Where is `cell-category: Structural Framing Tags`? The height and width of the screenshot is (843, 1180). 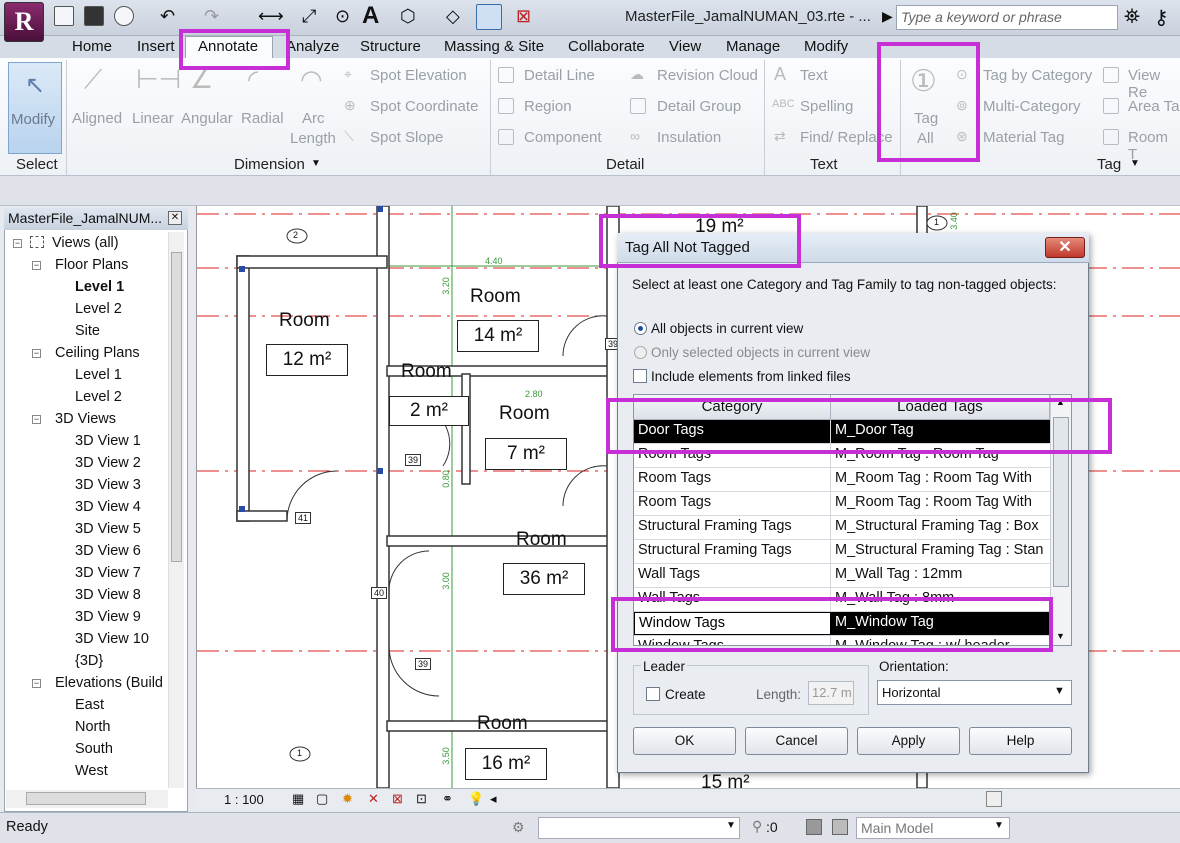
cell-category: Structural Framing Tags is located at coordinates (732, 527).